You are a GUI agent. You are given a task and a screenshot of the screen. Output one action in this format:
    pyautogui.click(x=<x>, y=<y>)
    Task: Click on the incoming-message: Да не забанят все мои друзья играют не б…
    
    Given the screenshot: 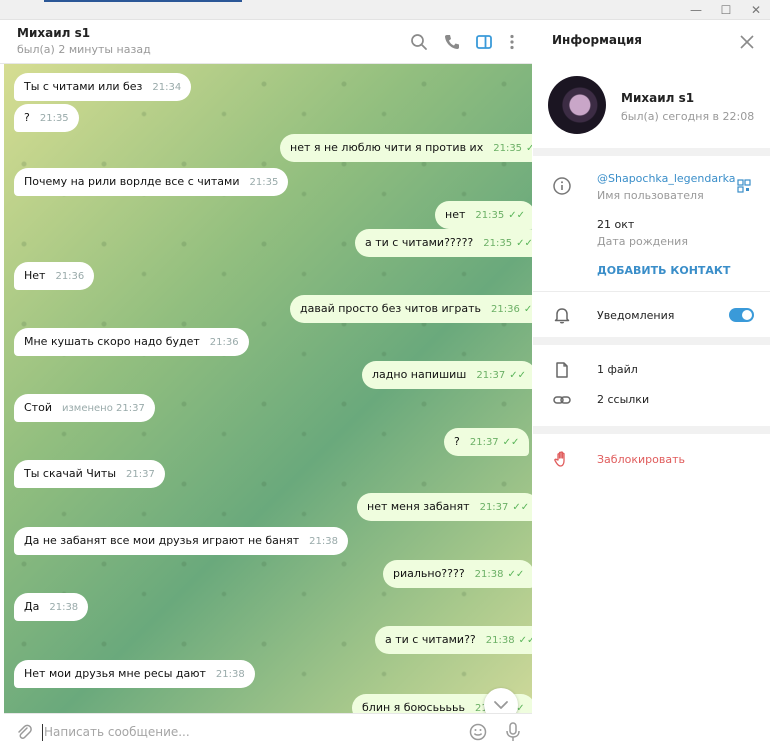 What is the action you would take?
    pyautogui.click(x=181, y=541)
    